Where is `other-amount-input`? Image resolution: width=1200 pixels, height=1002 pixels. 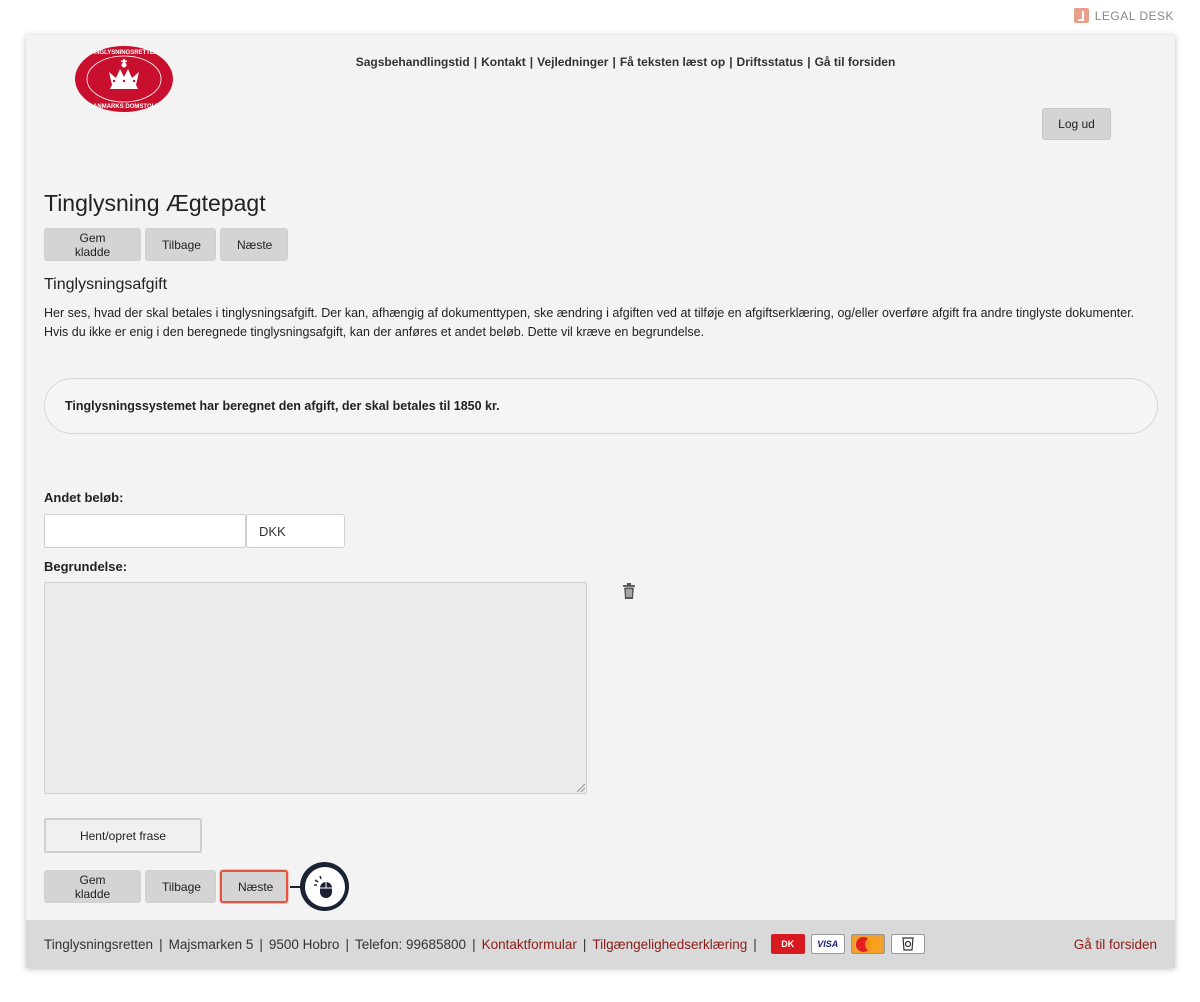
other-amount-input is located at coordinates (145, 531).